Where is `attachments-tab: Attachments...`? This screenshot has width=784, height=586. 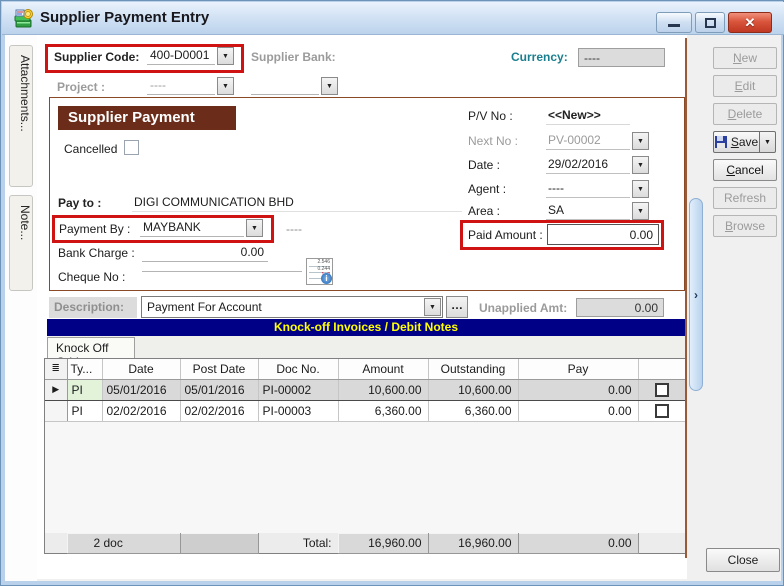 attachments-tab: Attachments... is located at coordinates (21, 116).